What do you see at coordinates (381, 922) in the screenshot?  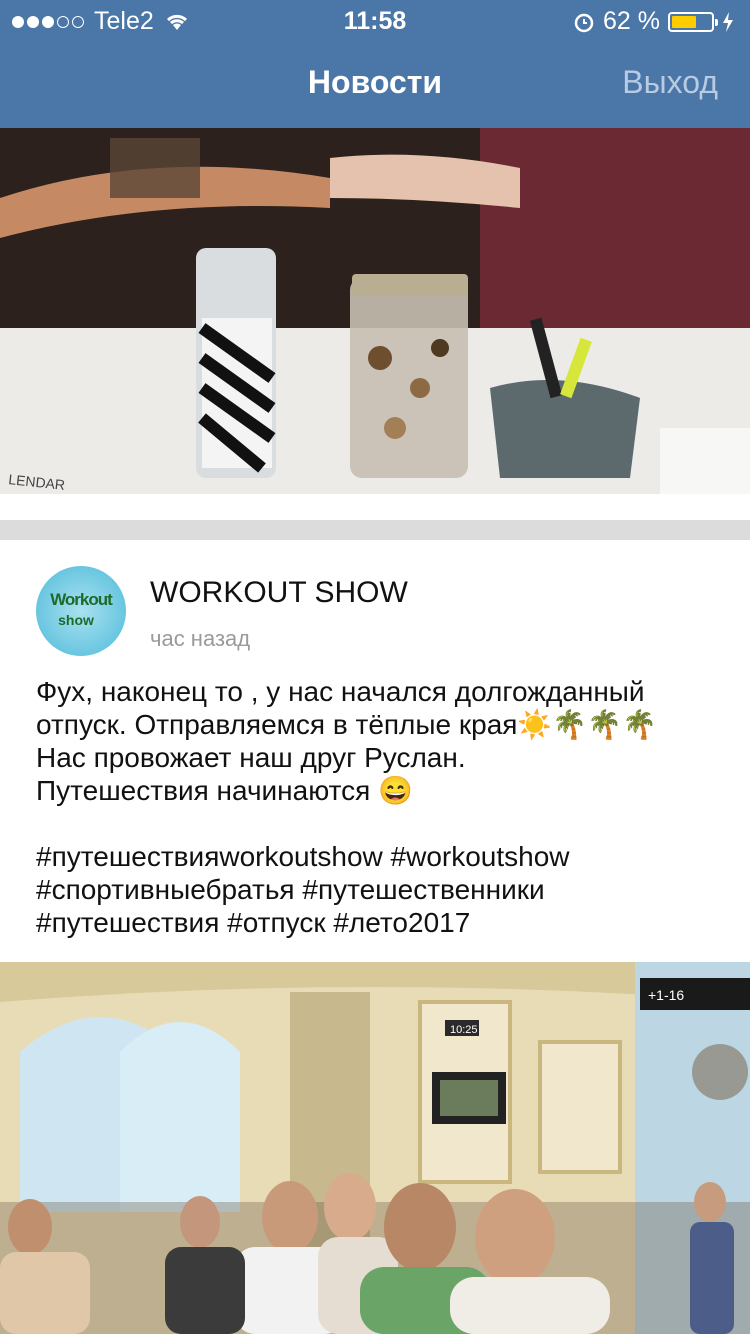 I see `hashtag-line: #путешествия #отпуск #лето2017` at bounding box center [381, 922].